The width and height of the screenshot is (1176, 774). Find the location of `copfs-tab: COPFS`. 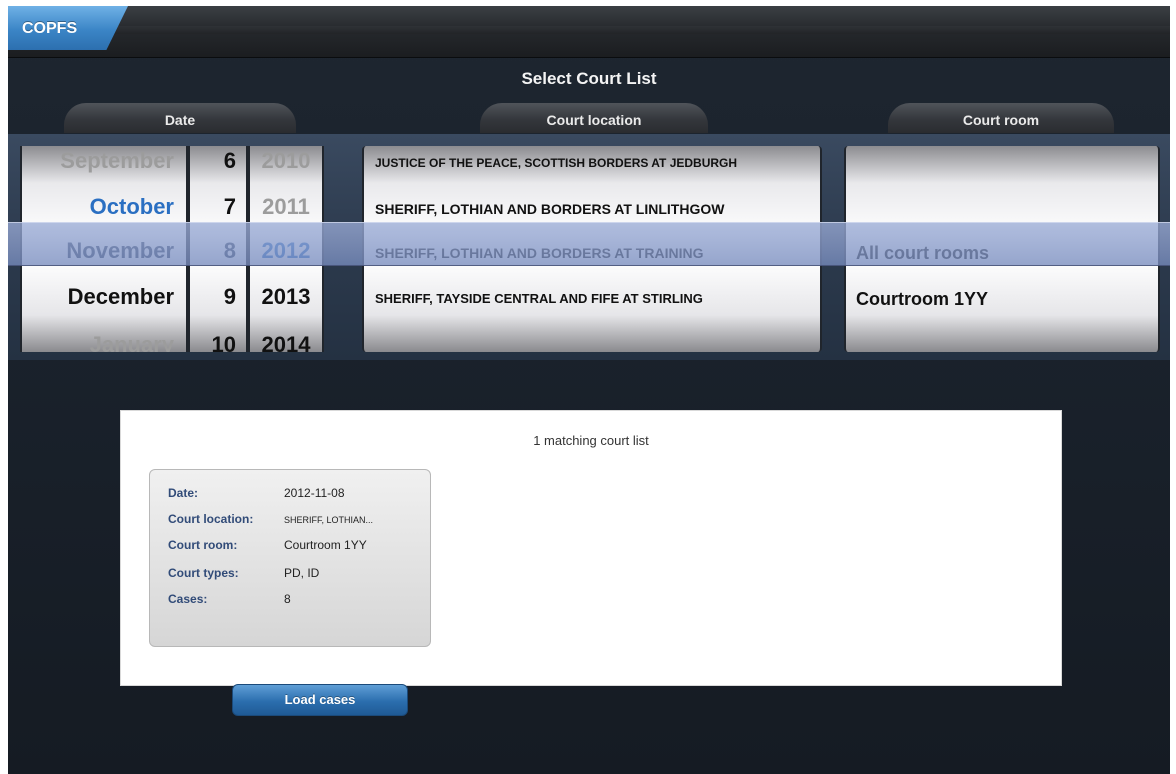

copfs-tab: COPFS is located at coordinates (68, 28).